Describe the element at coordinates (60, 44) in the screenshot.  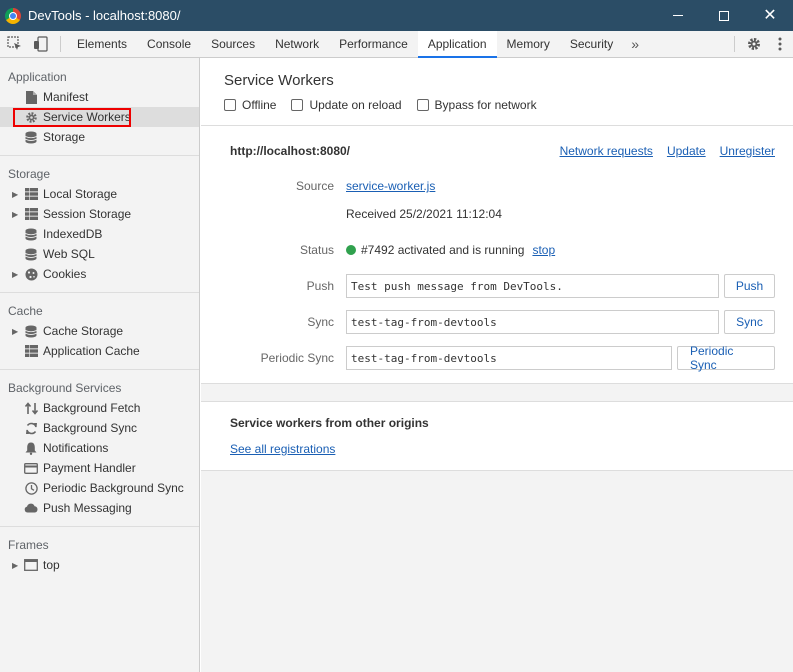
I see `toolbar-separator` at that location.